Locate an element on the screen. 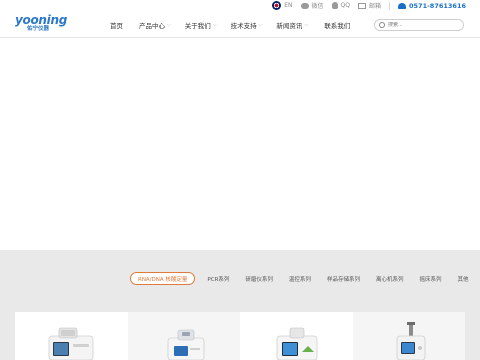  tab-pcr: PCR系列 is located at coordinates (218, 278).